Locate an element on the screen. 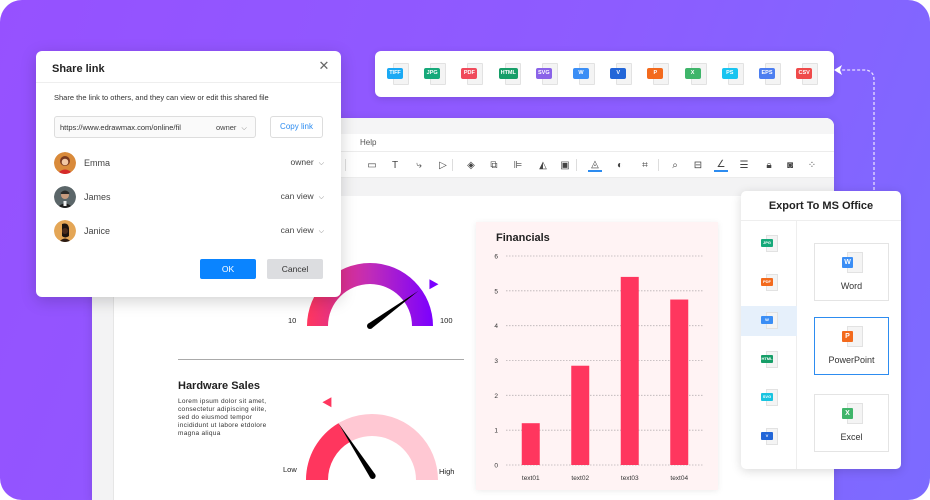 The width and height of the screenshot is (930, 500). format-label: TIFF is located at coordinates (395, 73).